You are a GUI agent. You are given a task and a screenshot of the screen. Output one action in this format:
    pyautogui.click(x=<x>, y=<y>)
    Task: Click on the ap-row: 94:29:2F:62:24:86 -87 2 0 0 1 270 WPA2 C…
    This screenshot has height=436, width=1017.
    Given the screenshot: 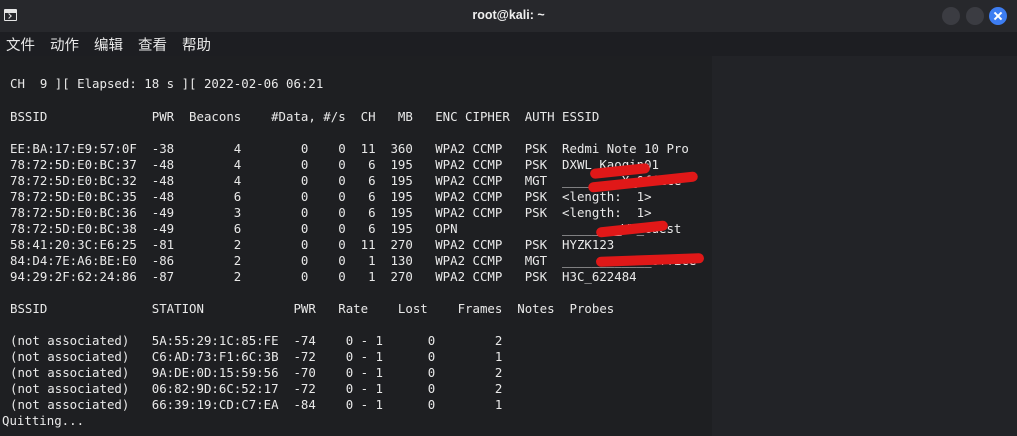 What is the action you would take?
    pyautogui.click(x=323, y=276)
    